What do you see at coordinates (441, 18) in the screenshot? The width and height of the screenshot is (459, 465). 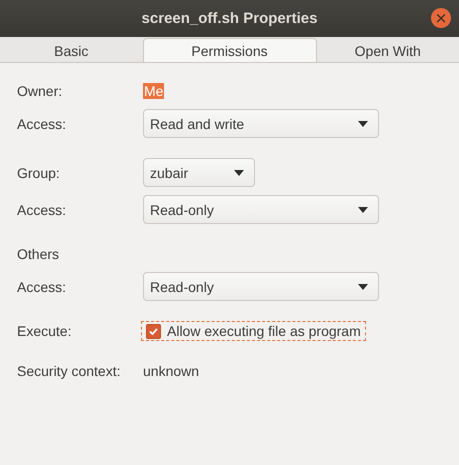 I see `close-button: ×` at bounding box center [441, 18].